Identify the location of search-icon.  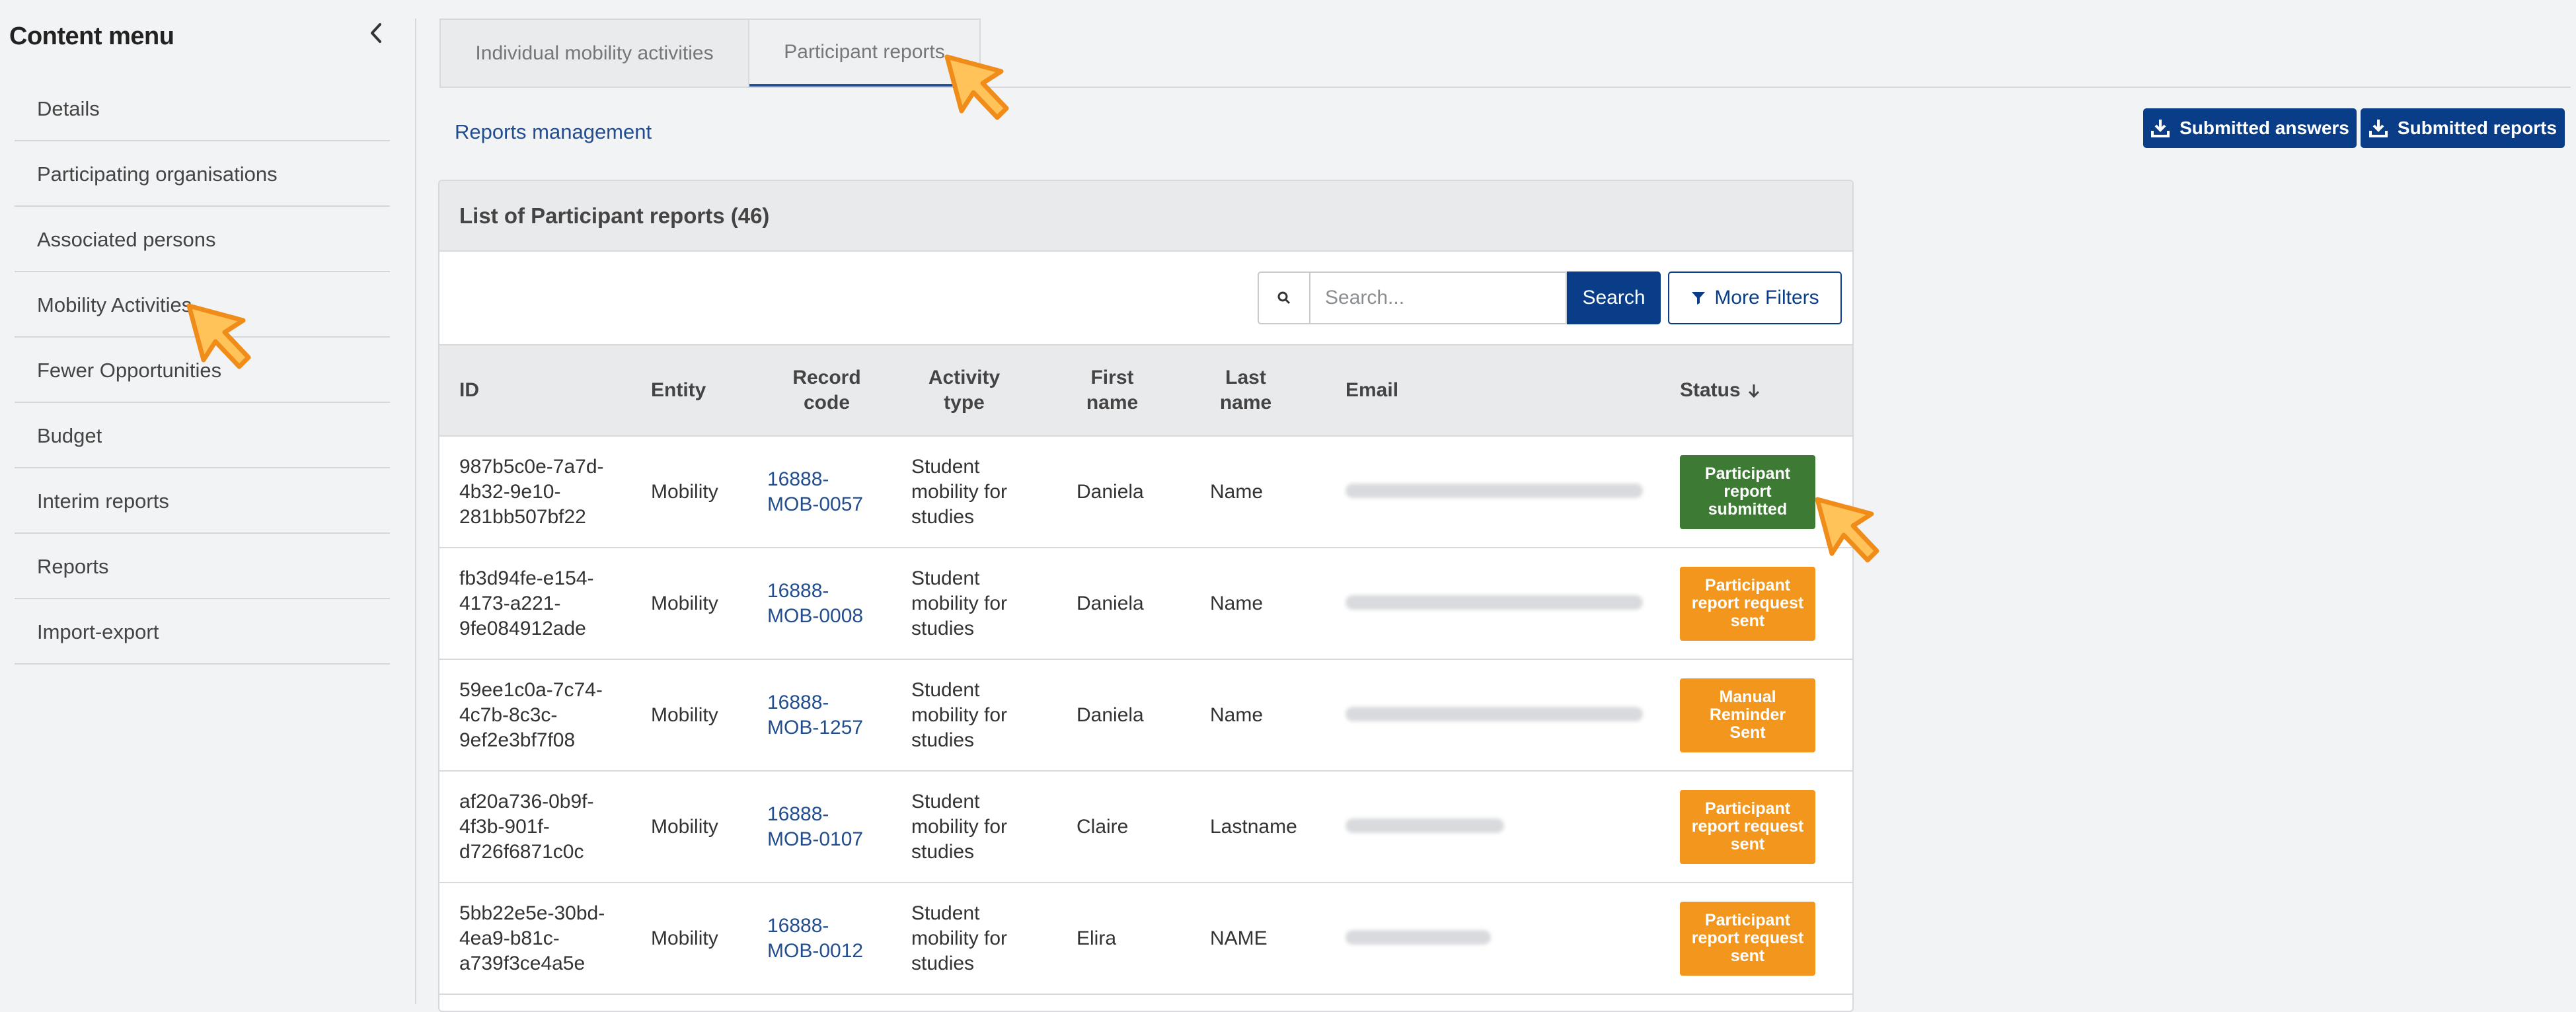
(1284, 297).